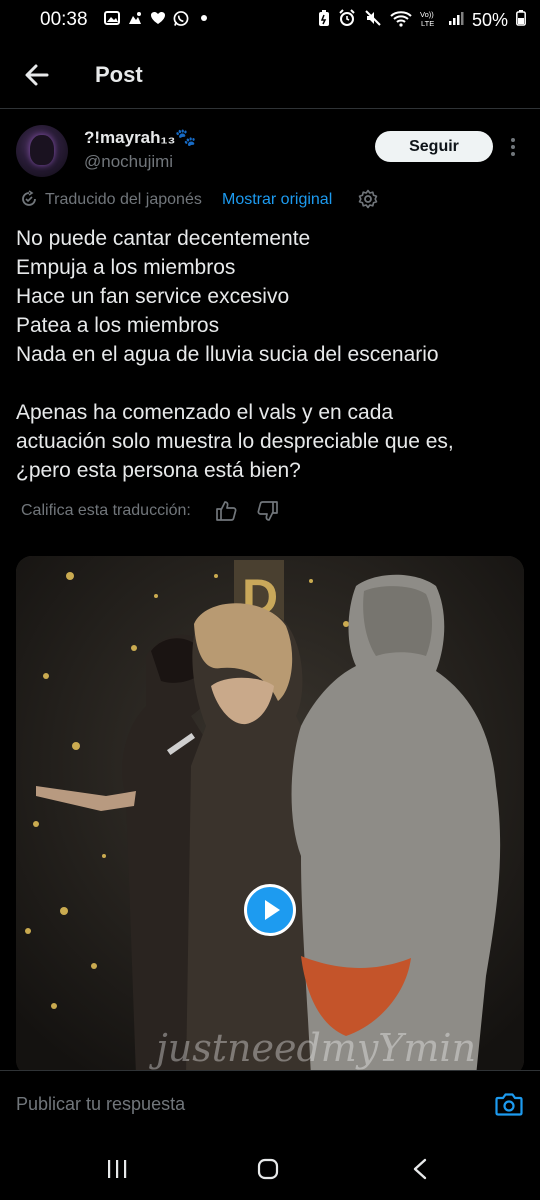  I want to click on whatsapp-icon, so click(181, 18).